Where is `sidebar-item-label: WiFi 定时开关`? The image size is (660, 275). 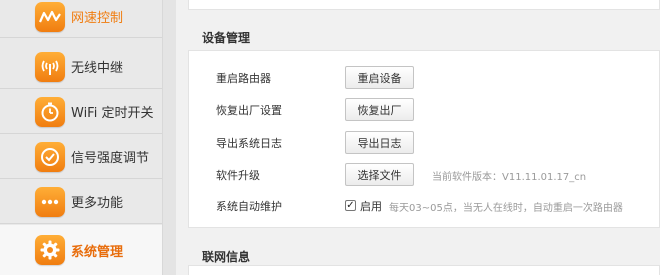 sidebar-item-label: WiFi 定时开关 is located at coordinates (112, 113).